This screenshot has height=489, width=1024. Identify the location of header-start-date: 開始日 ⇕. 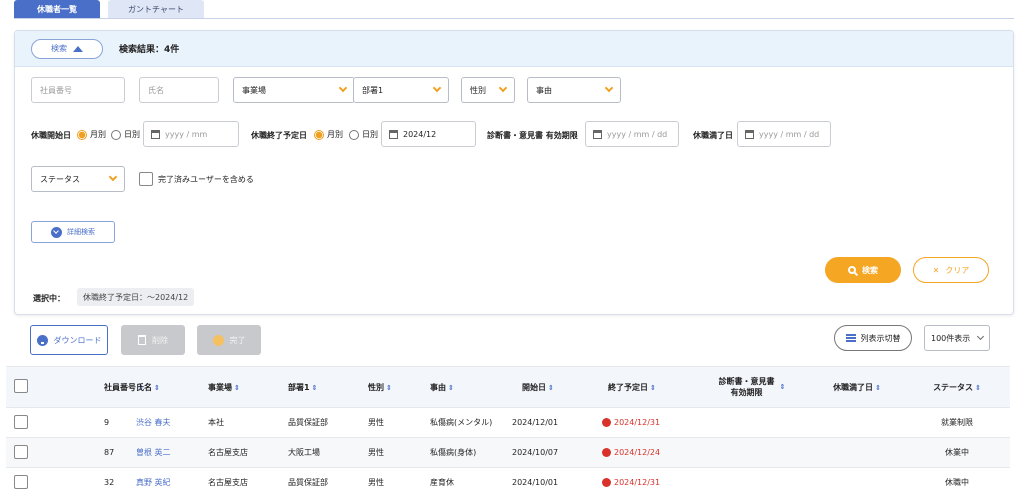
(552, 387).